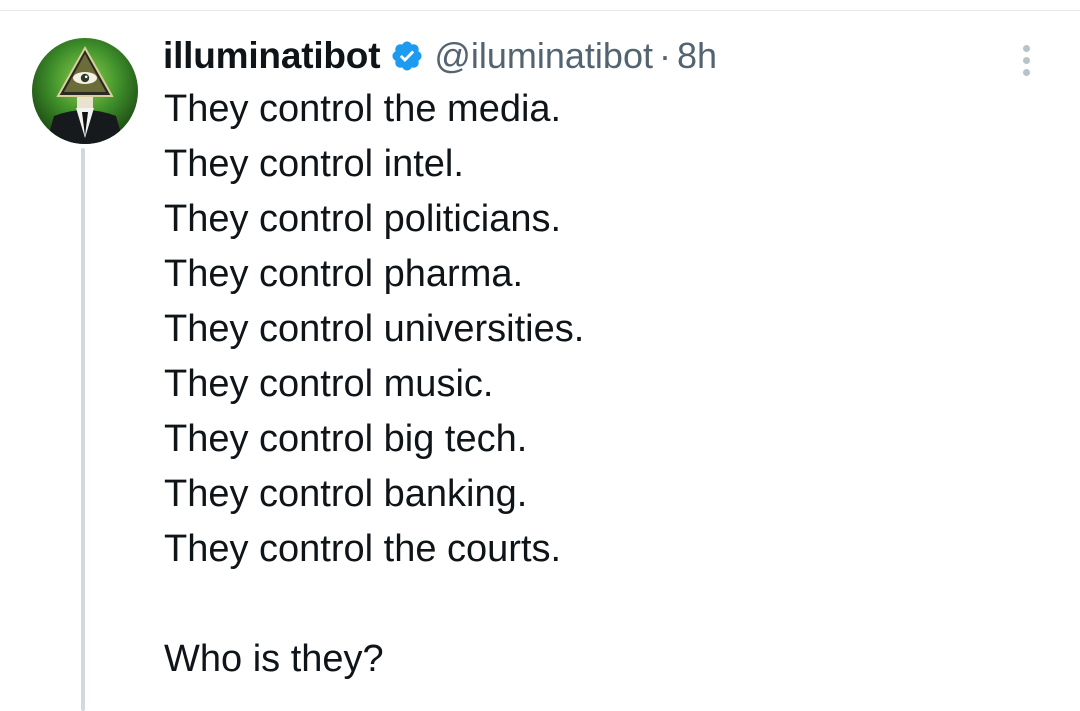  What do you see at coordinates (83, 429) in the screenshot?
I see `thread-connector-line` at bounding box center [83, 429].